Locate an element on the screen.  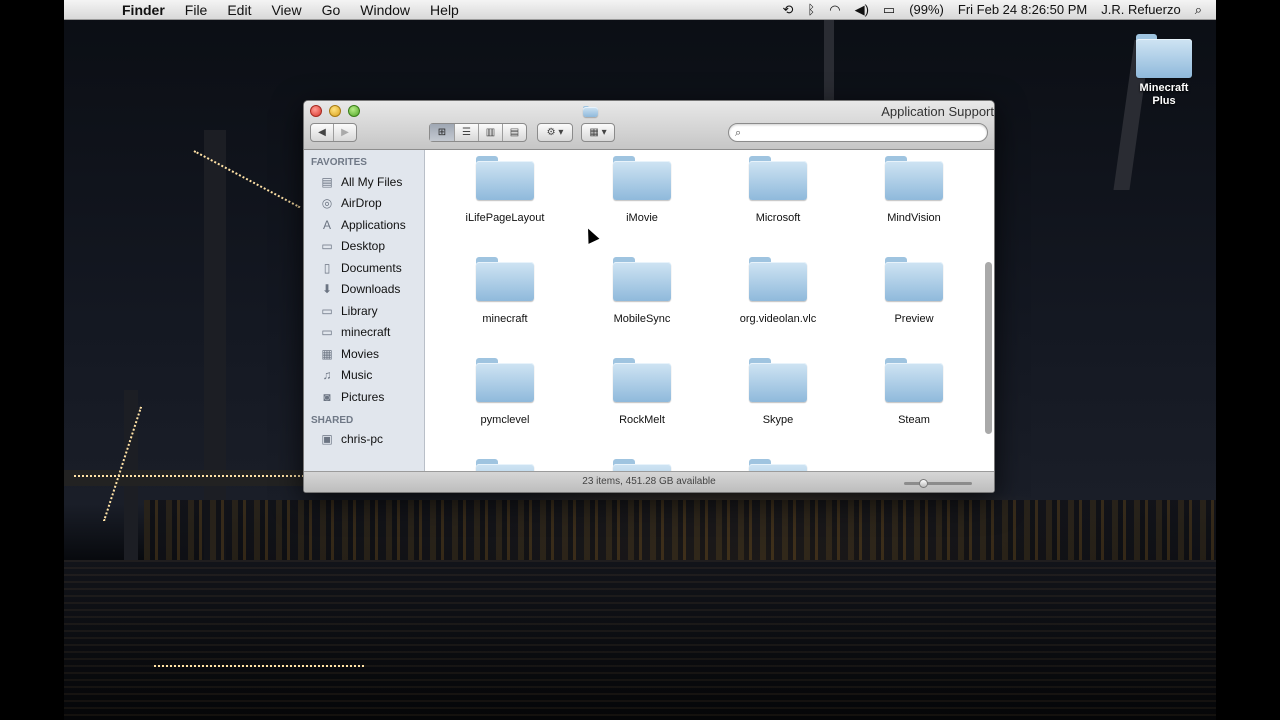
sidebar-item-label: Documents is located at coordinates (371, 267).